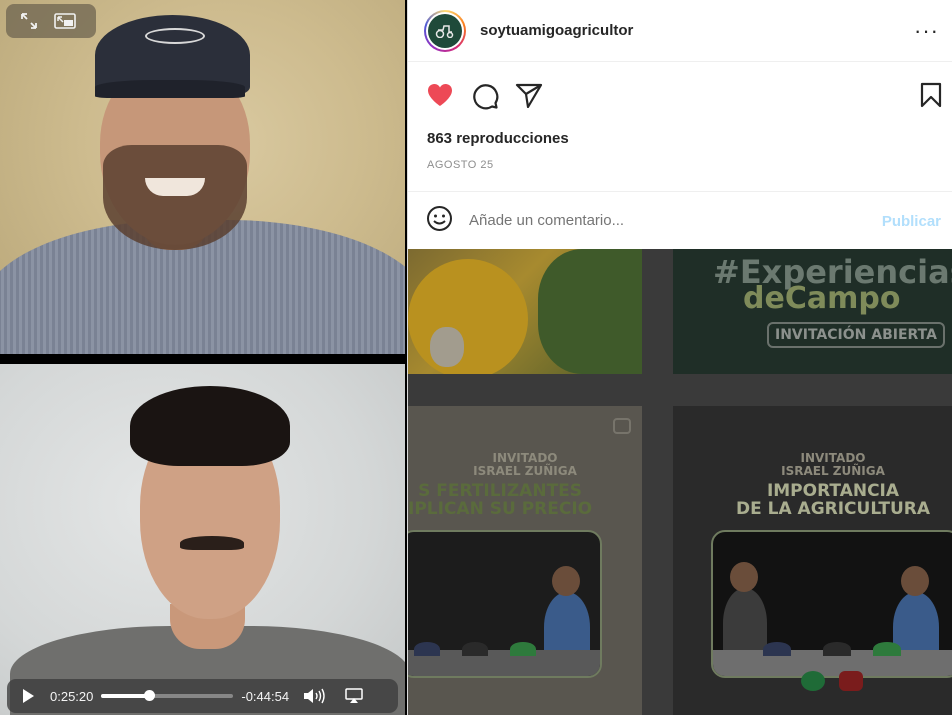 This screenshot has width=952, height=715. What do you see at coordinates (468, 316) in the screenshot?
I see `fruit-image` at bounding box center [468, 316].